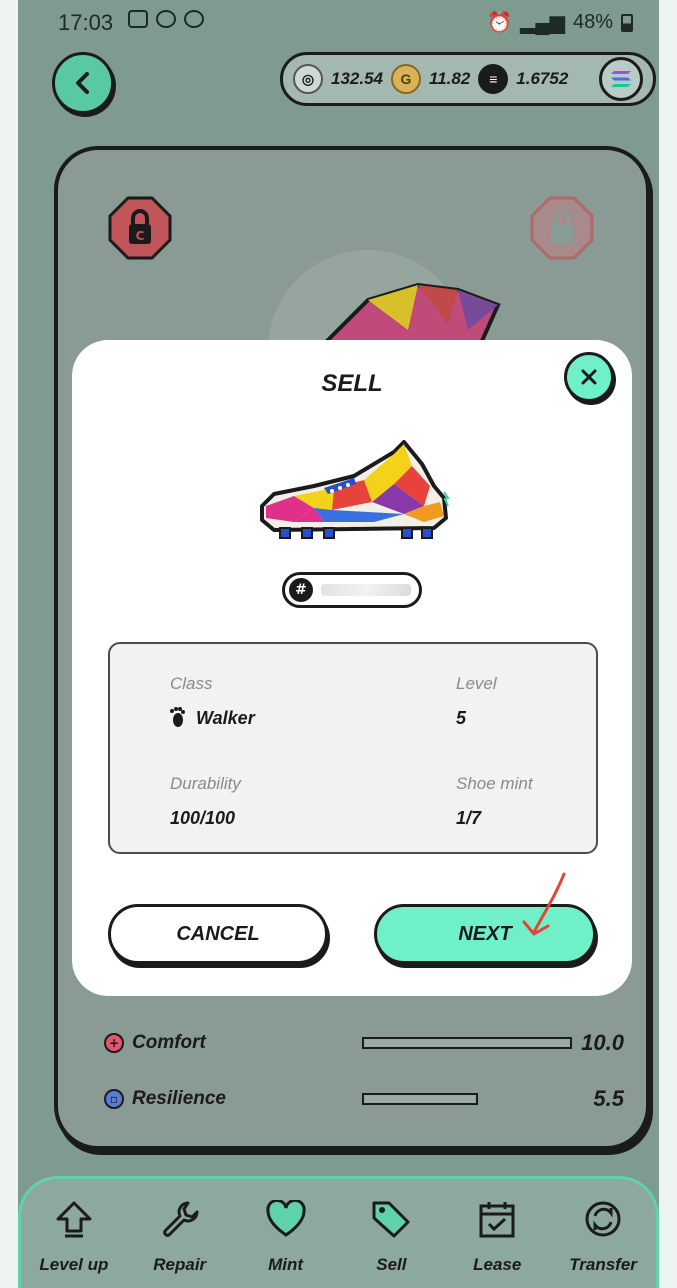 The height and width of the screenshot is (1288, 677). I want to click on notification-icons, so click(166, 19).